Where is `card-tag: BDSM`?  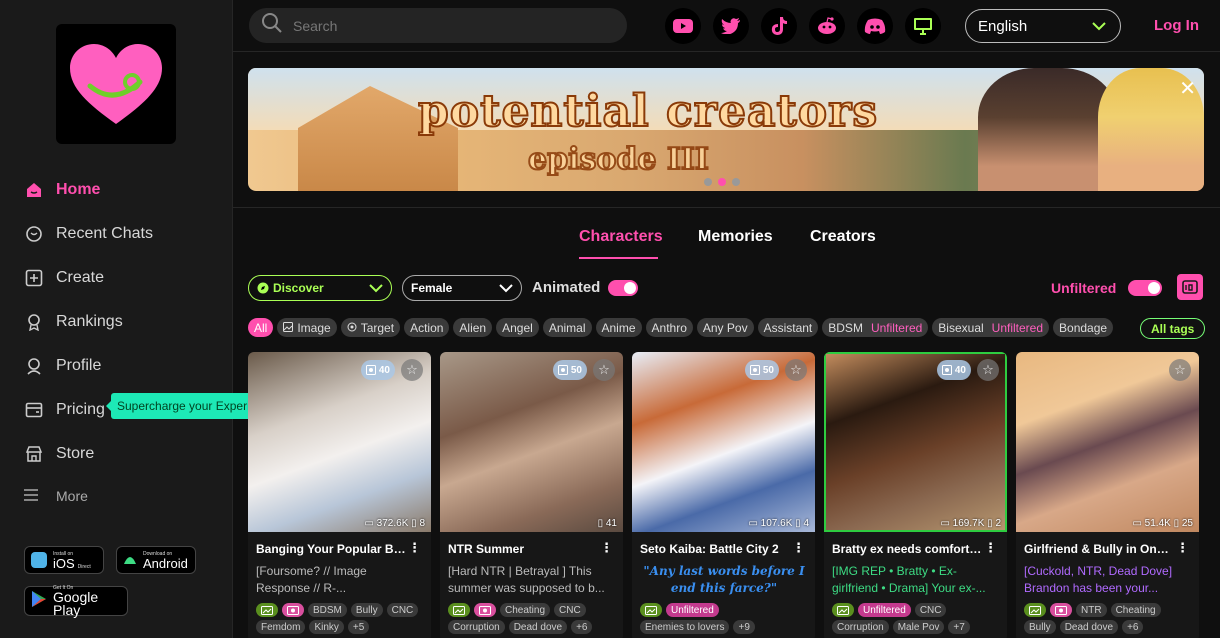 card-tag: BDSM is located at coordinates (327, 610).